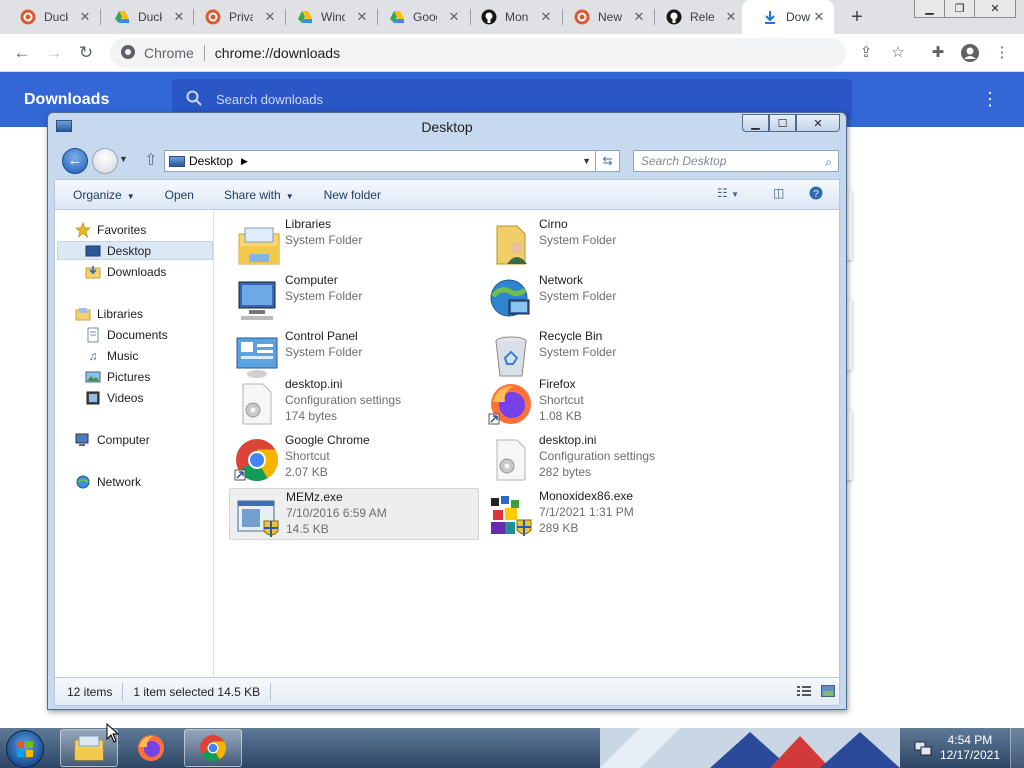 This screenshot has width=1024, height=768. What do you see at coordinates (259, 195) in the screenshot?
I see `share-with-button: Share with ▼` at bounding box center [259, 195].